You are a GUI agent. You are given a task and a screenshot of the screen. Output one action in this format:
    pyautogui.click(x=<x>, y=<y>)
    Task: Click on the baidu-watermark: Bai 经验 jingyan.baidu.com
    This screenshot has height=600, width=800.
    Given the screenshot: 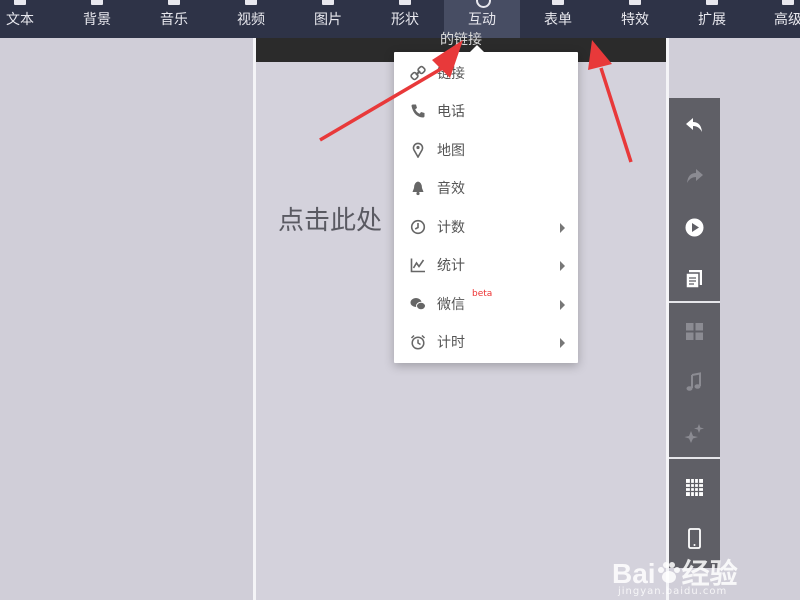 What is the action you would take?
    pyautogui.click(x=702, y=573)
    